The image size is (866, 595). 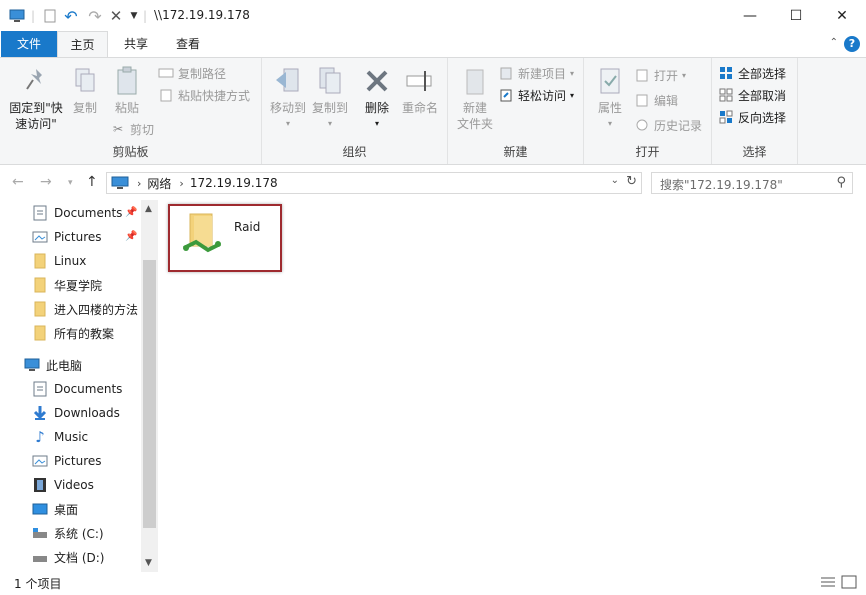 I want to click on history-label: 历史记录, so click(x=678, y=125).